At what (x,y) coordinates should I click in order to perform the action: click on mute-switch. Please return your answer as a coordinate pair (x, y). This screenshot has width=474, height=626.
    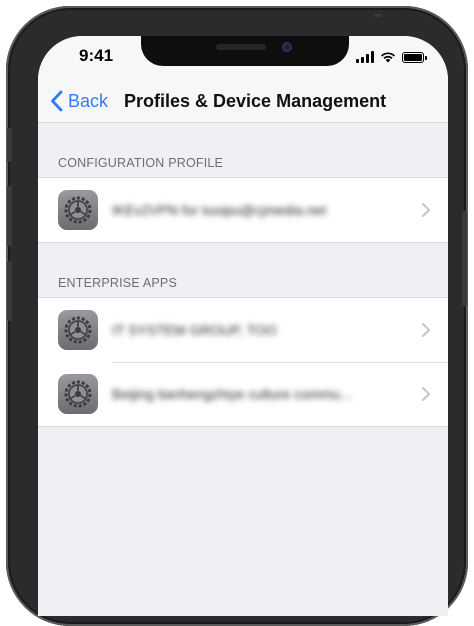
    Looking at the image, I should click on (9, 145).